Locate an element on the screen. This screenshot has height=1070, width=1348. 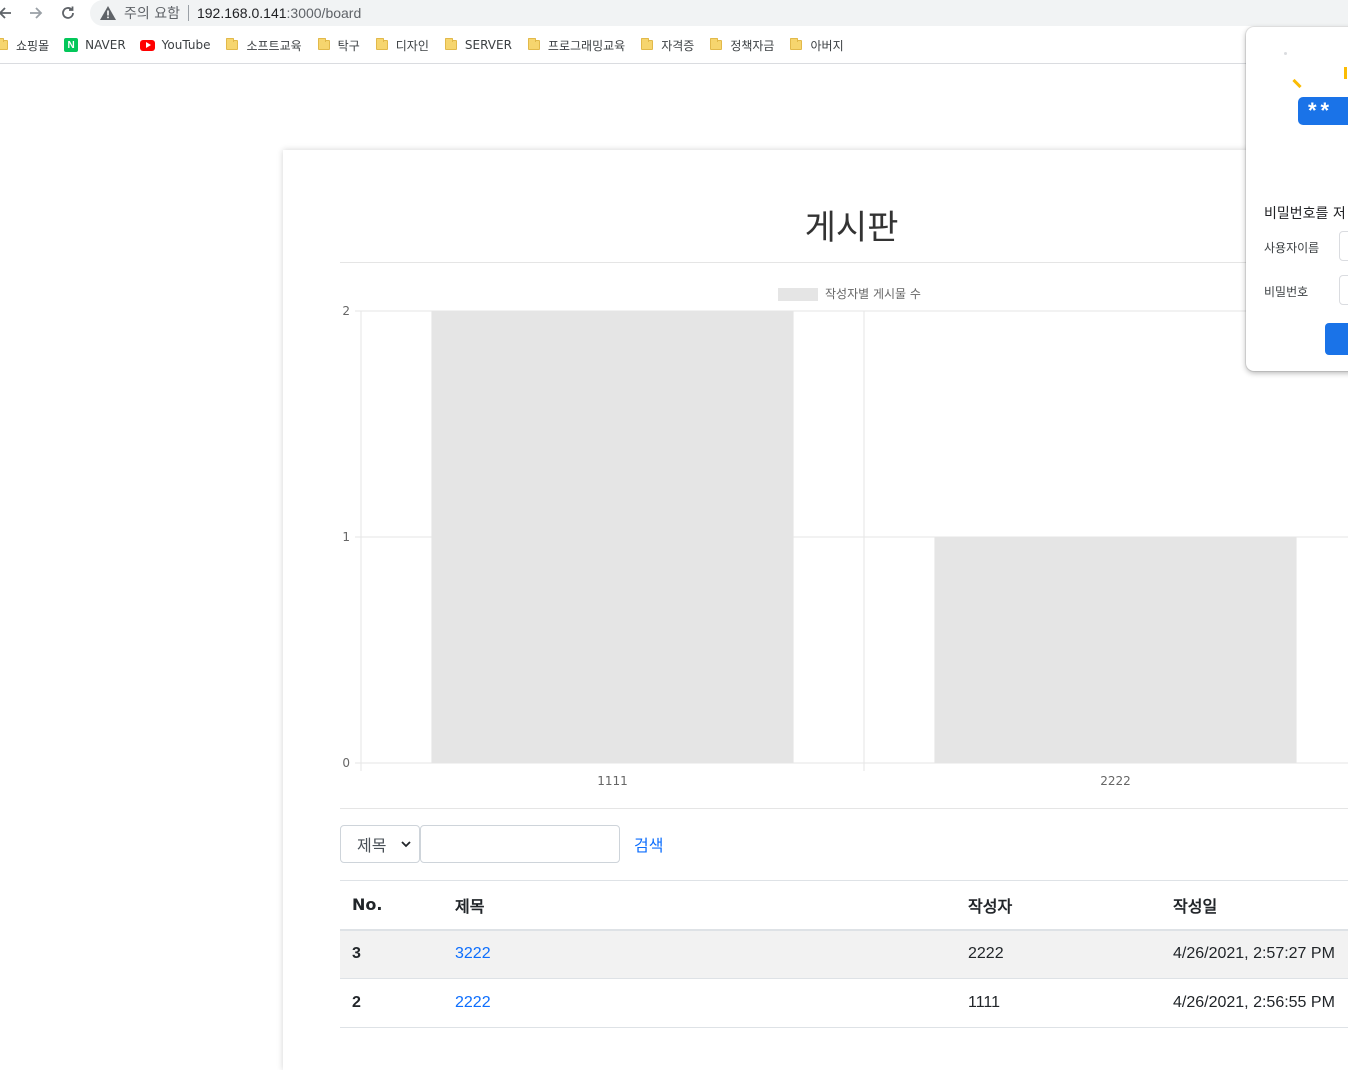
y-tick-label: 0 is located at coordinates (346, 763).